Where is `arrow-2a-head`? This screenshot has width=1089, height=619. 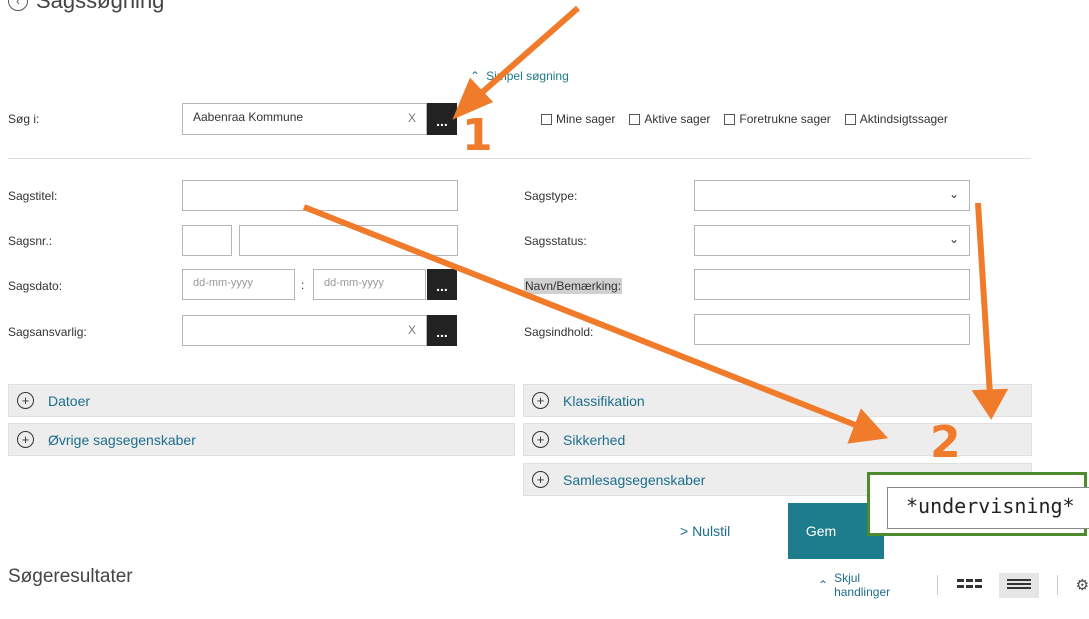
arrow-2a-head is located at coordinates (868, 426).